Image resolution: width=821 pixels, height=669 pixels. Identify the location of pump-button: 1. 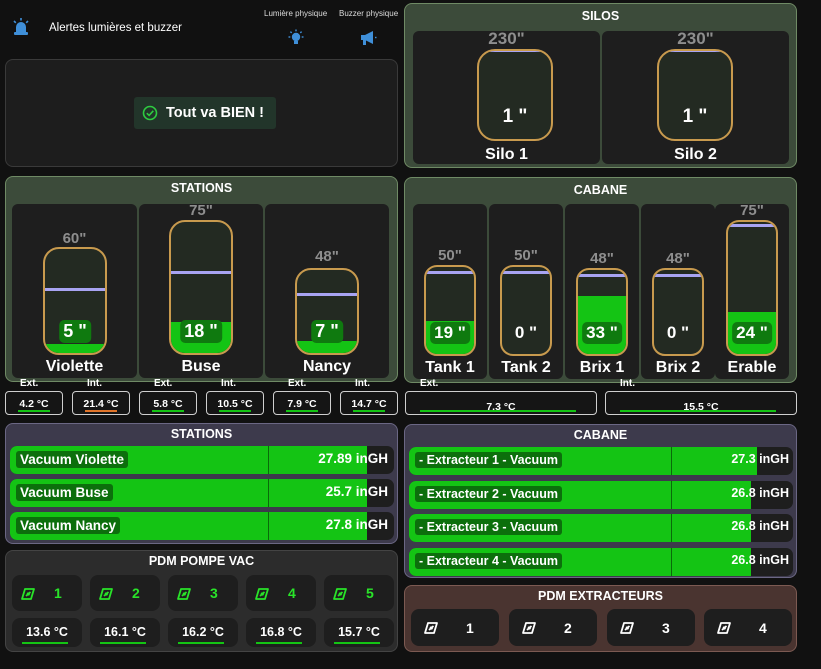
(47, 593).